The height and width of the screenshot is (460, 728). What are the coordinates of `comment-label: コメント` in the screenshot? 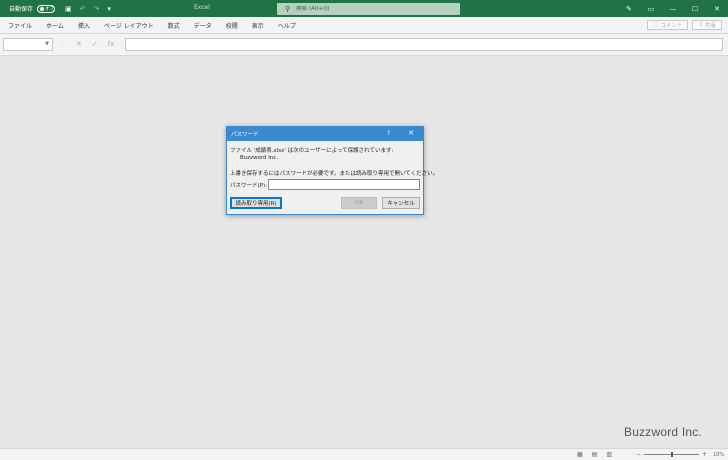 It's located at (671, 26).